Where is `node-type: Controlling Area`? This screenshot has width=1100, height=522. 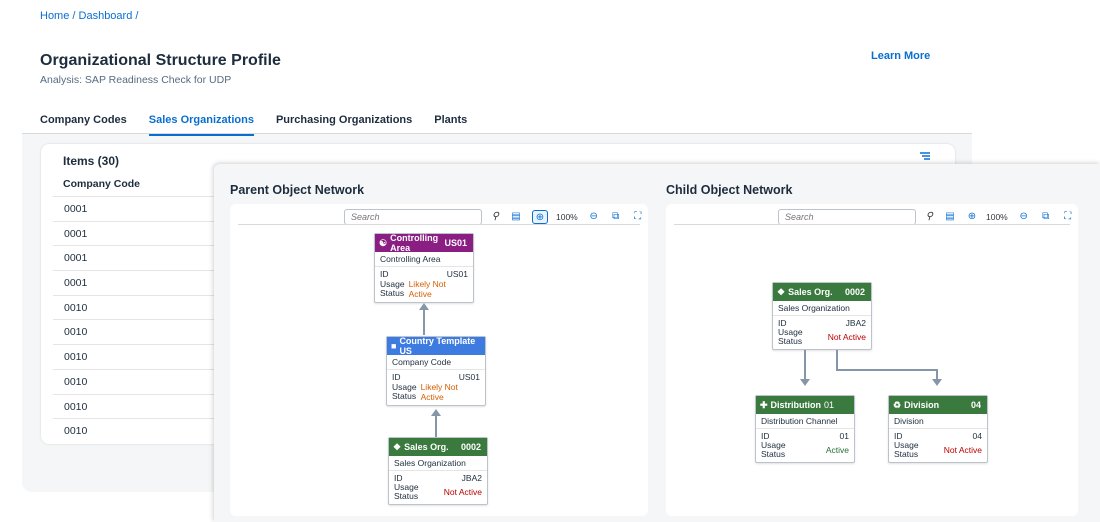
node-type: Controlling Area is located at coordinates (424, 259).